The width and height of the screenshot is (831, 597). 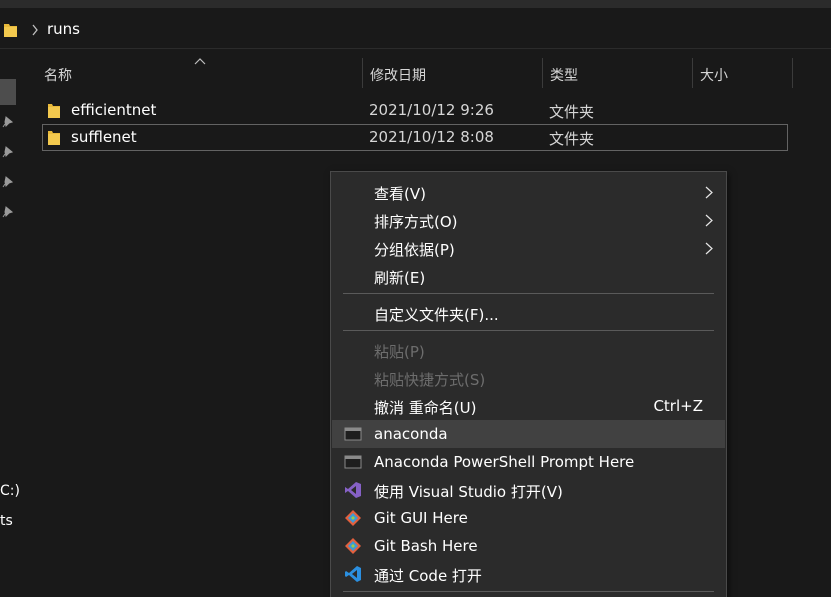 I want to click on file-name: sufflenet, so click(x=104, y=137).